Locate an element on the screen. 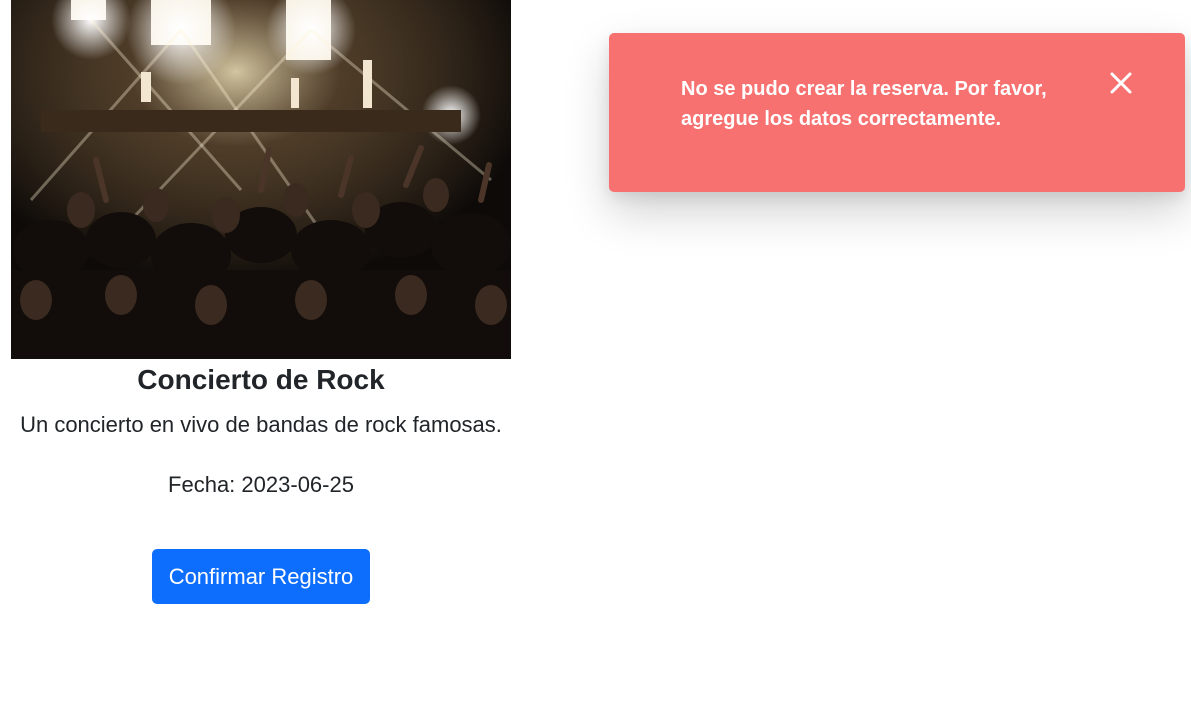  toast-close-button is located at coordinates (1121, 83).